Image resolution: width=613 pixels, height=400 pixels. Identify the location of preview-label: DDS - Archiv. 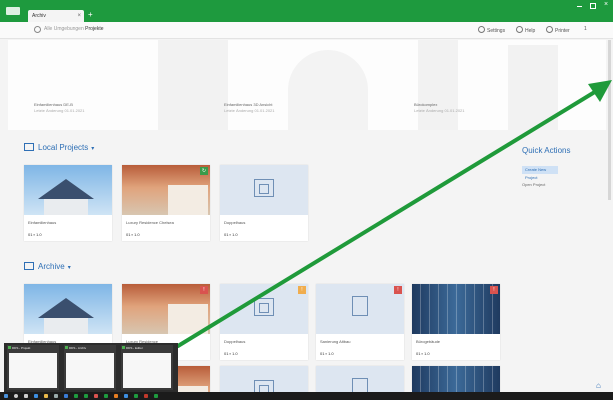
(78, 348).